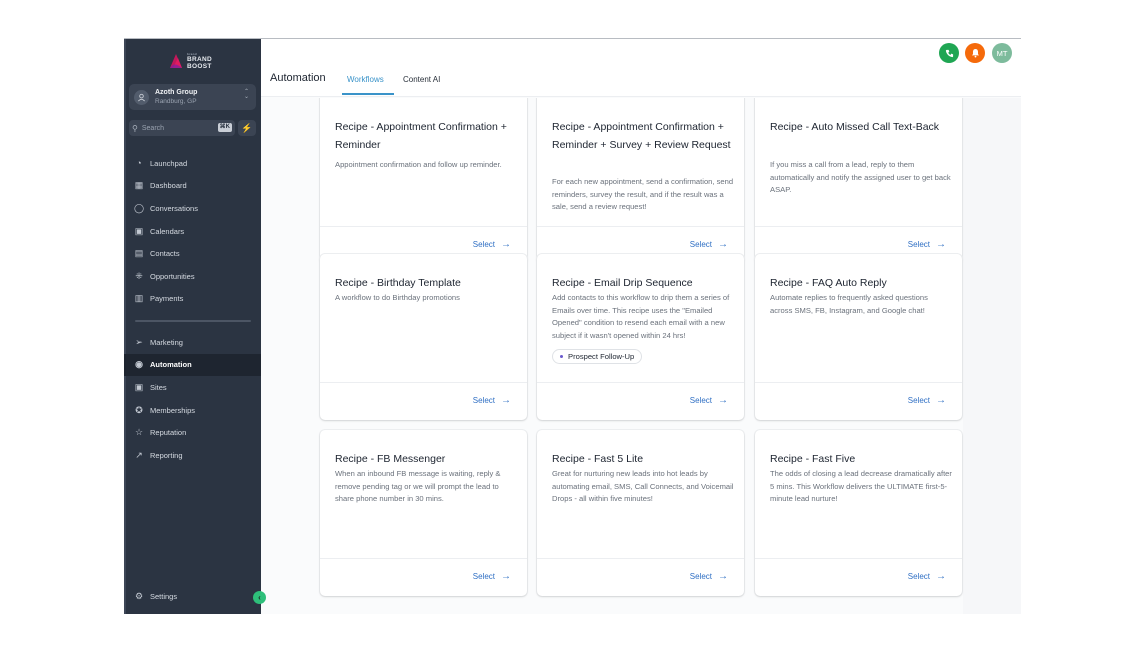  What do you see at coordinates (828, 283) in the screenshot?
I see `card-title: Recipe - FAQ Auto Reply` at bounding box center [828, 283].